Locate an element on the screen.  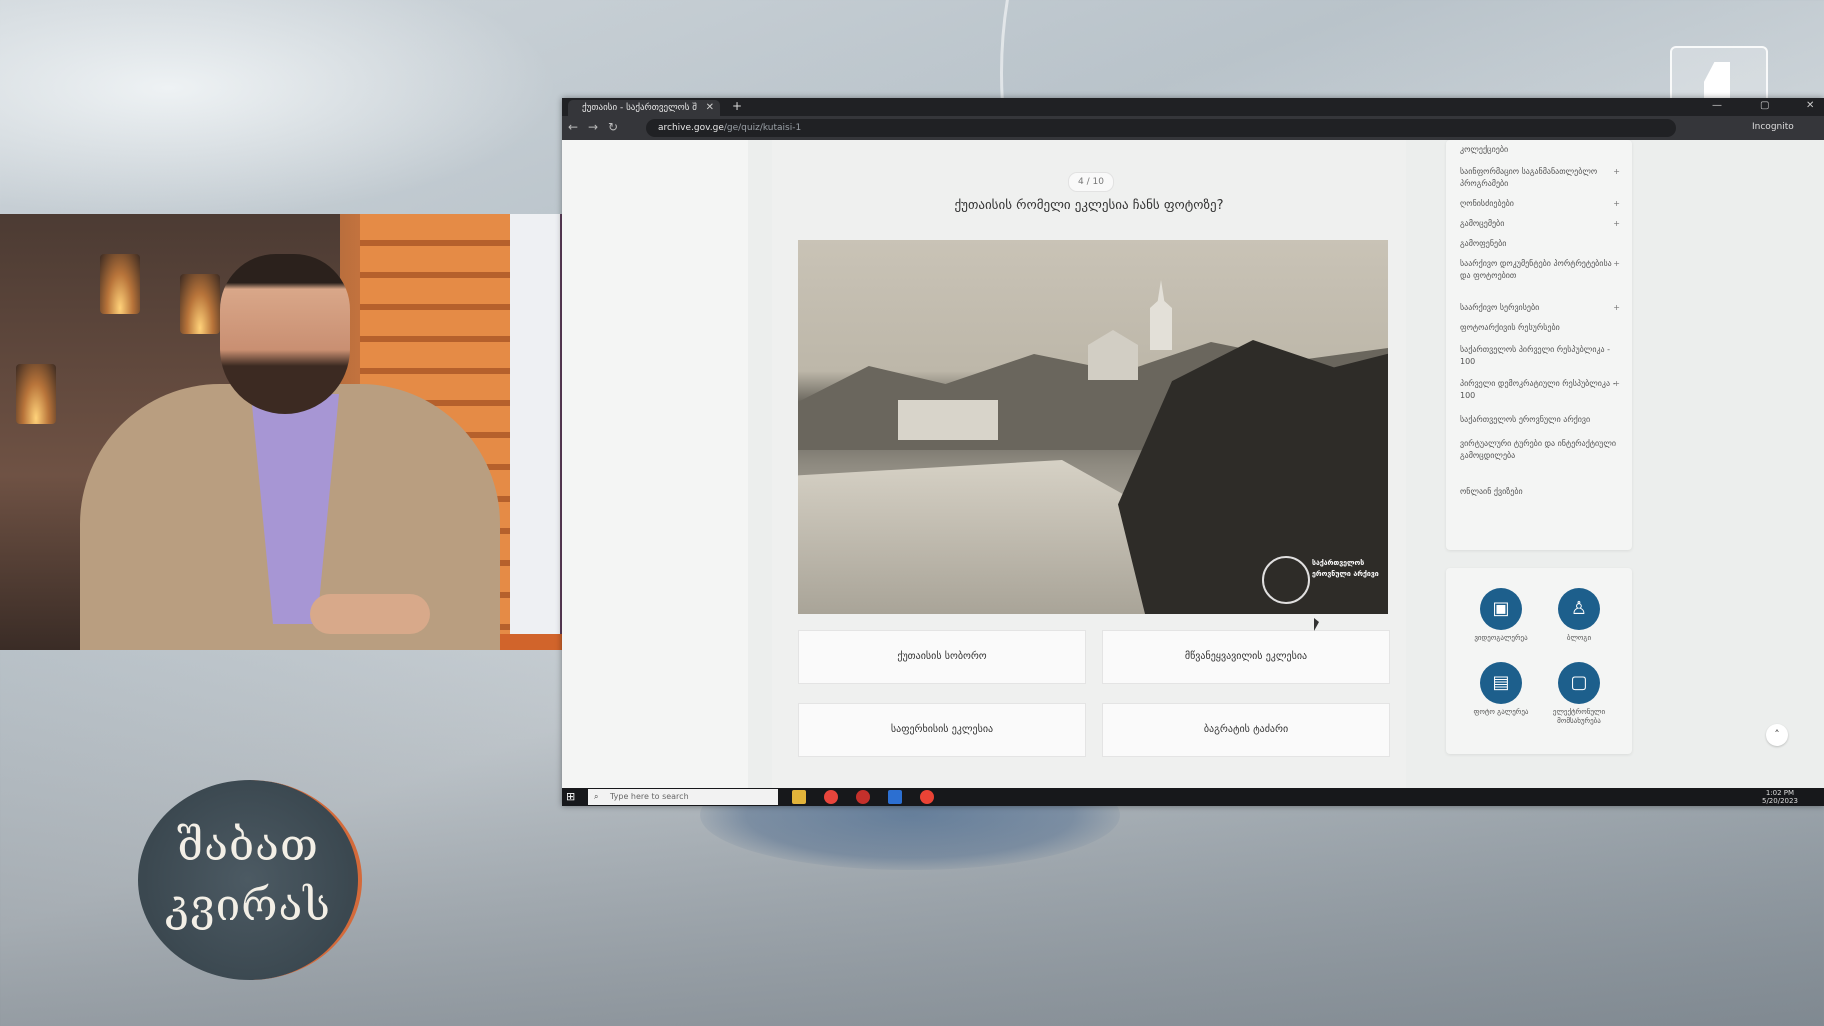
service-video-gallery: ▣ ვიდეოგალერეა is located at coordinates (1501, 615).